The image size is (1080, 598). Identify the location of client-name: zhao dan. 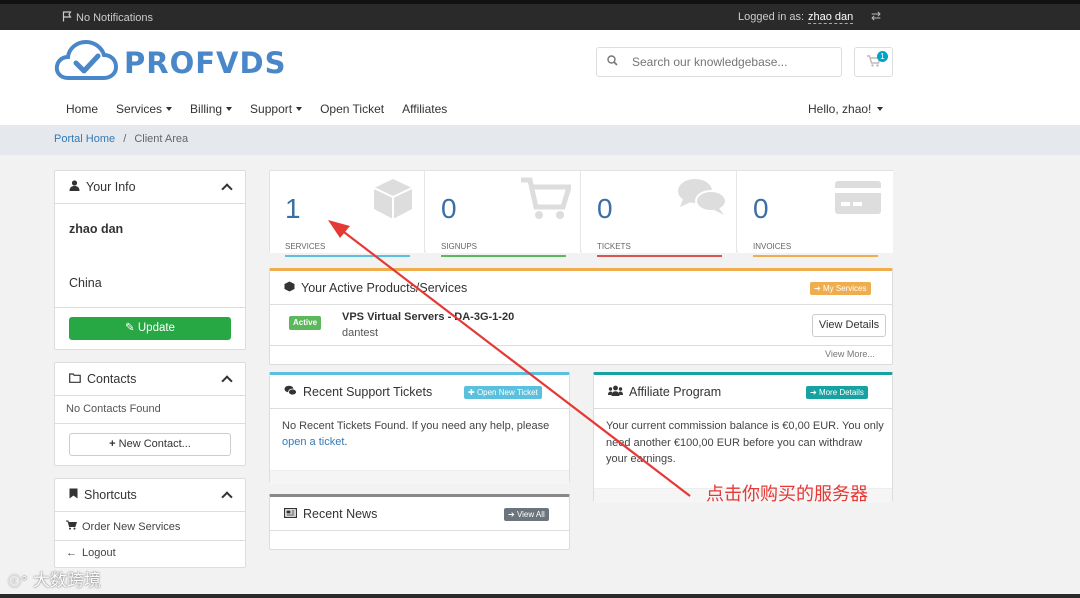
(96, 229).